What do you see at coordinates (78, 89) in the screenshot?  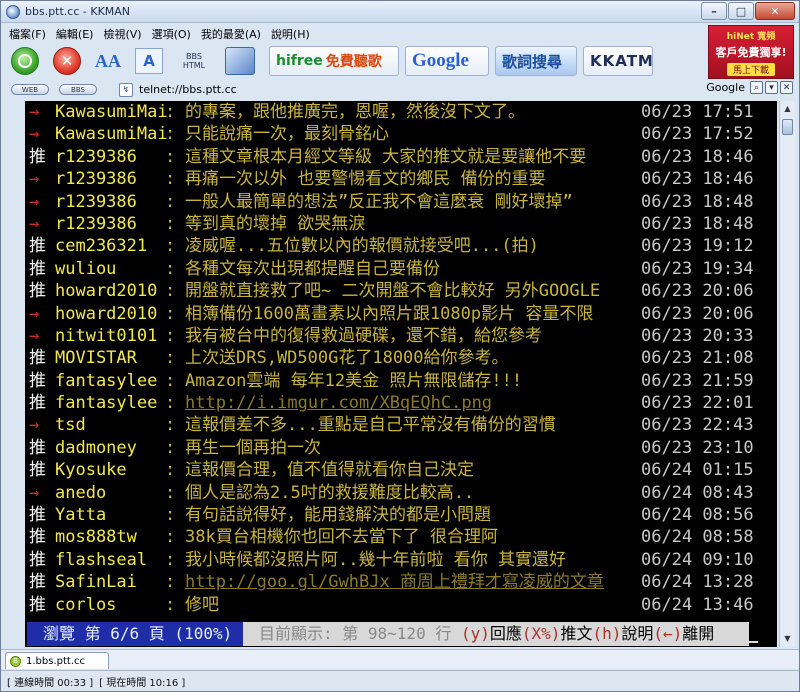 I see `bbs-mode-button: BBS` at bounding box center [78, 89].